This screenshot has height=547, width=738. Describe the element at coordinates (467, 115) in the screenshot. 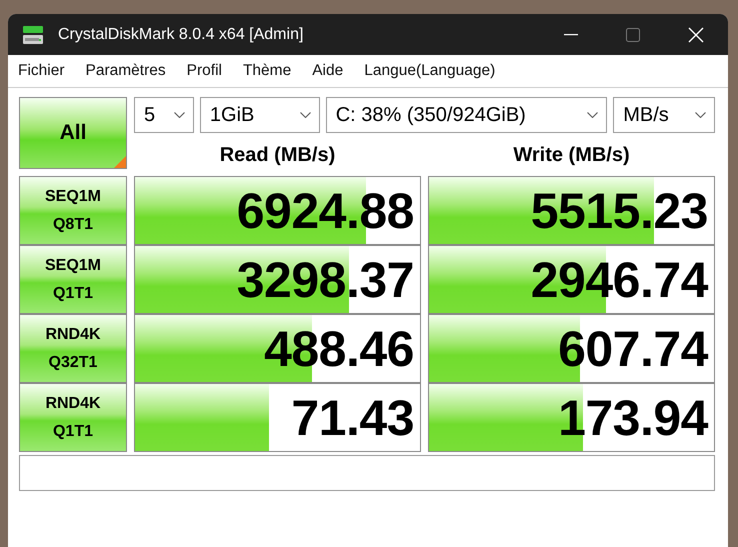

I see `drive-dropdown: C: 38% (350/924GiB)` at that location.